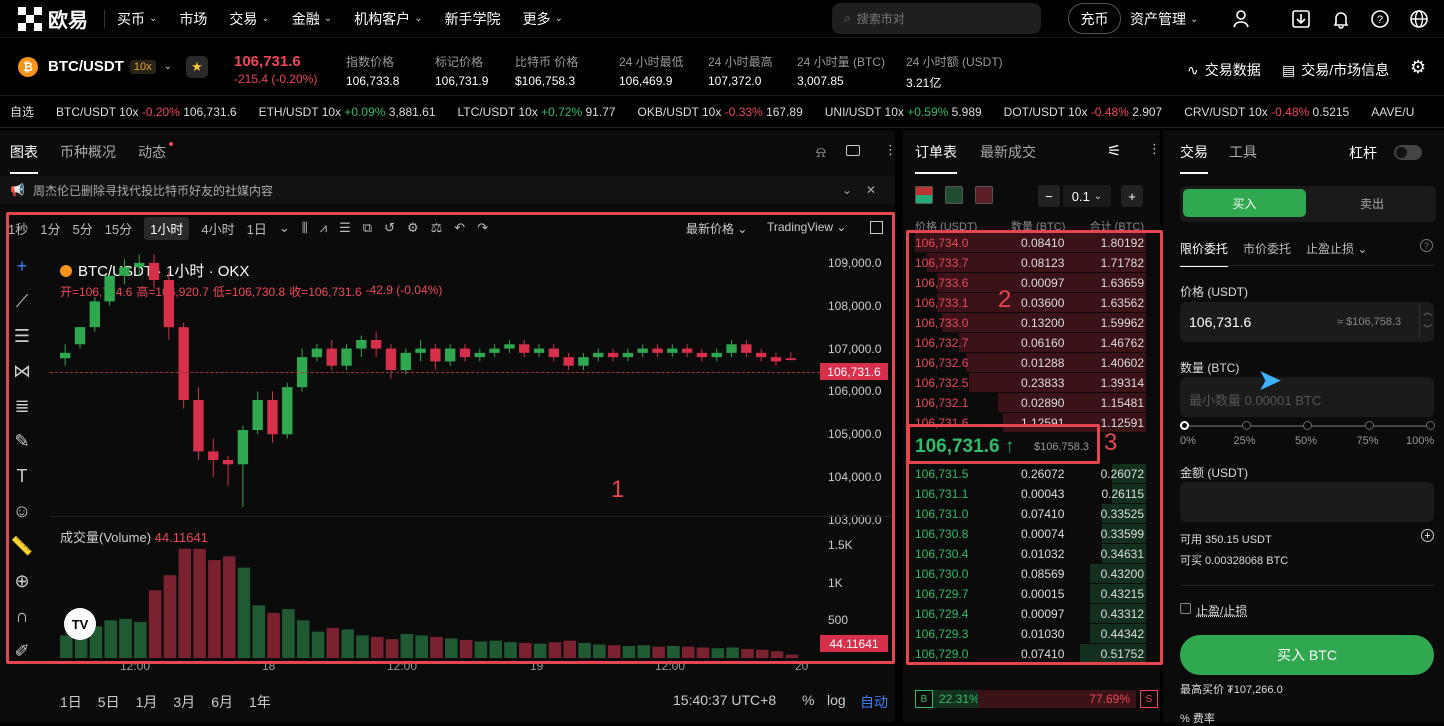 The width and height of the screenshot is (1444, 726). I want to click on okx-logo: 欧易, so click(53, 18).